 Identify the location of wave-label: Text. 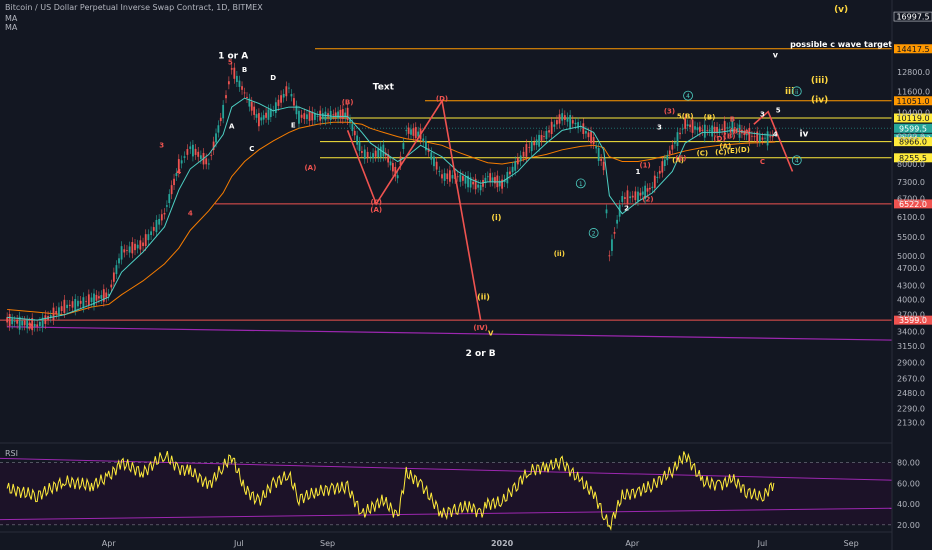
(384, 88).